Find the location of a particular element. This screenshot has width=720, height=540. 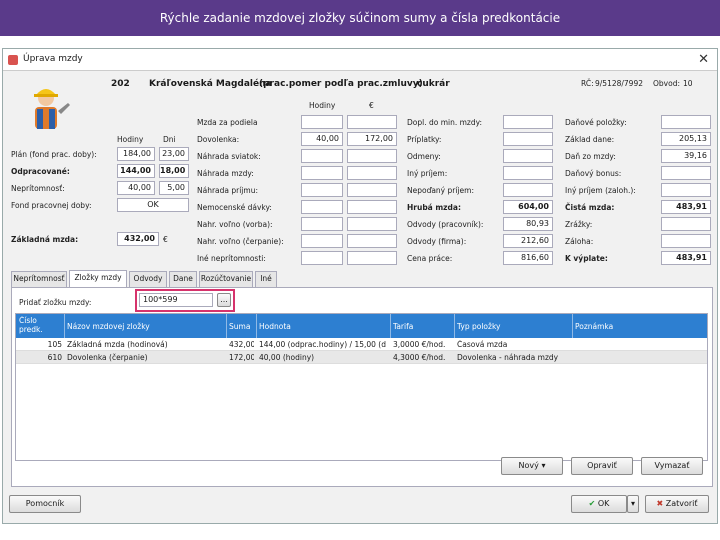

right2-value-field: 39,16 is located at coordinates (686, 156).